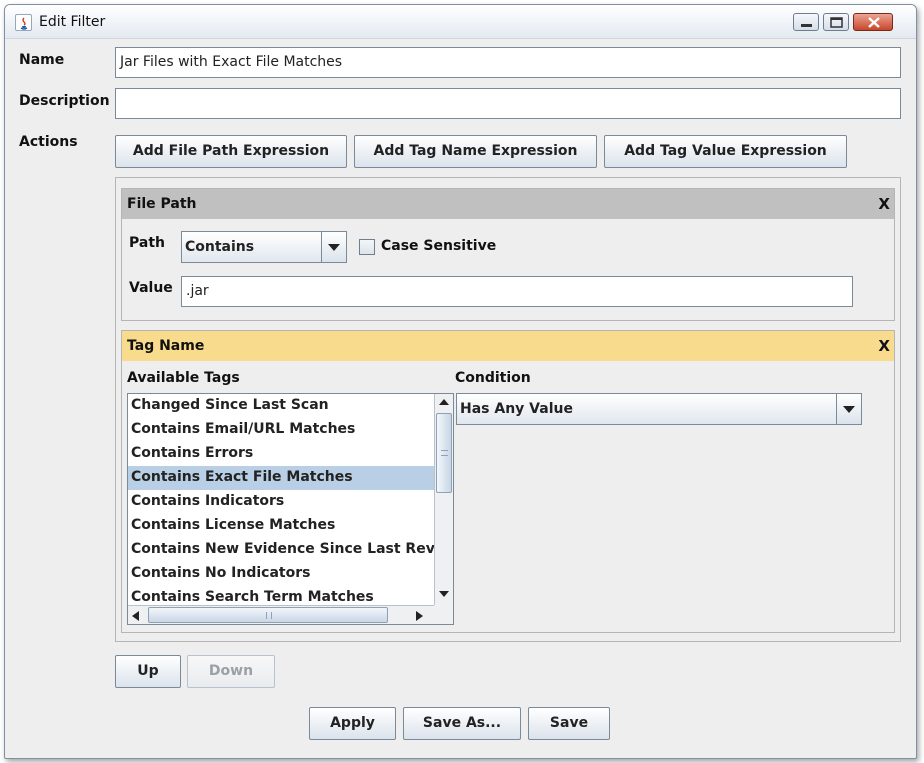 The width and height of the screenshot is (924, 763). I want to click on add-file-path-expression-button: Add File Path Expression, so click(231, 151).